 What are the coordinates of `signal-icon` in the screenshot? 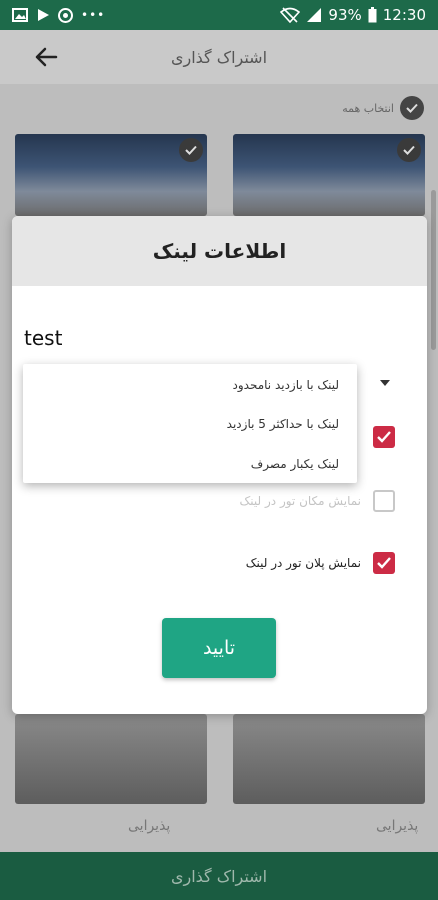 It's located at (314, 15).